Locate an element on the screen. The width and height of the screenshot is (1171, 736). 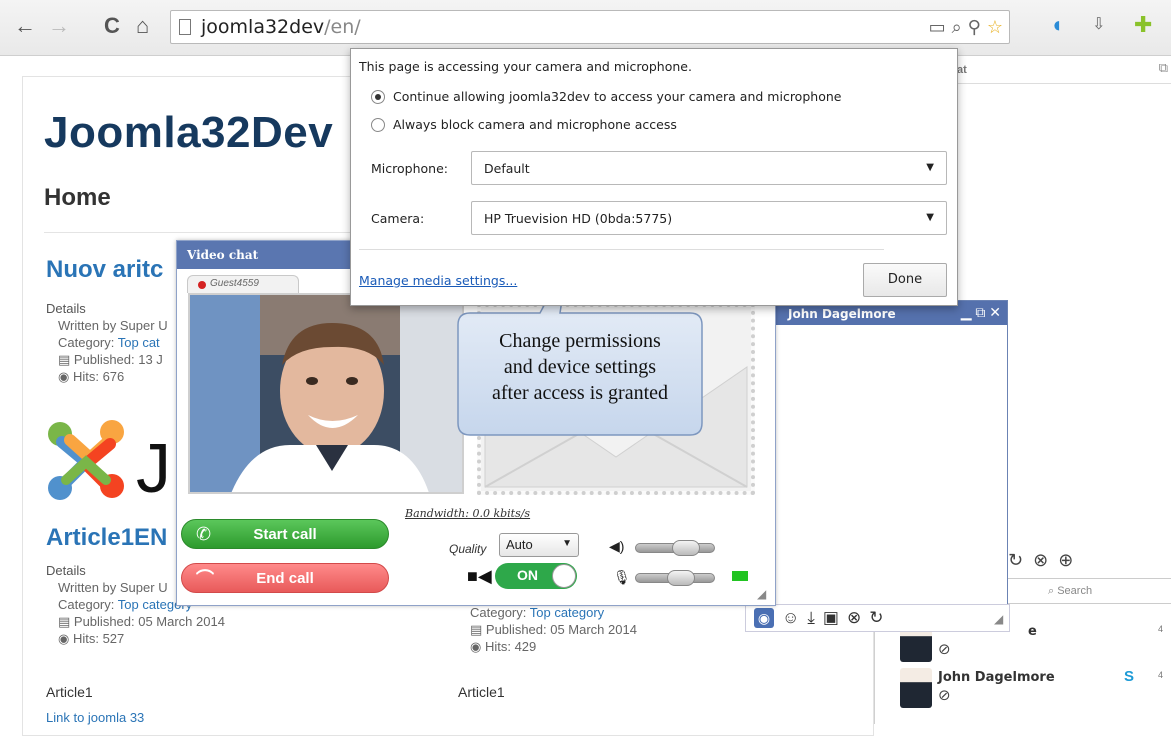
page-heading: Home is located at coordinates (77, 197).